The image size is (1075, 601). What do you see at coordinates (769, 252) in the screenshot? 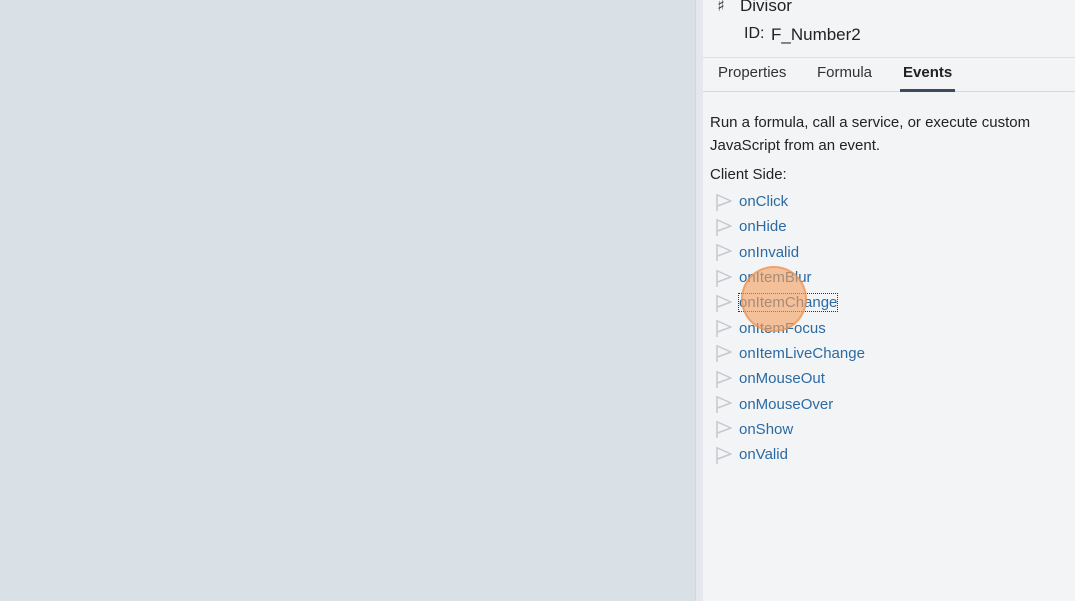
I see `event-link-oninvalid: onInvalid` at bounding box center [769, 252].